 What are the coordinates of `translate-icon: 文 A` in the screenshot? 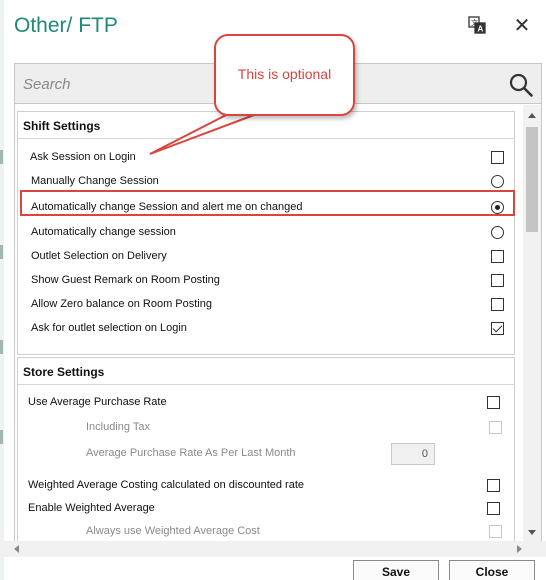 It's located at (477, 25).